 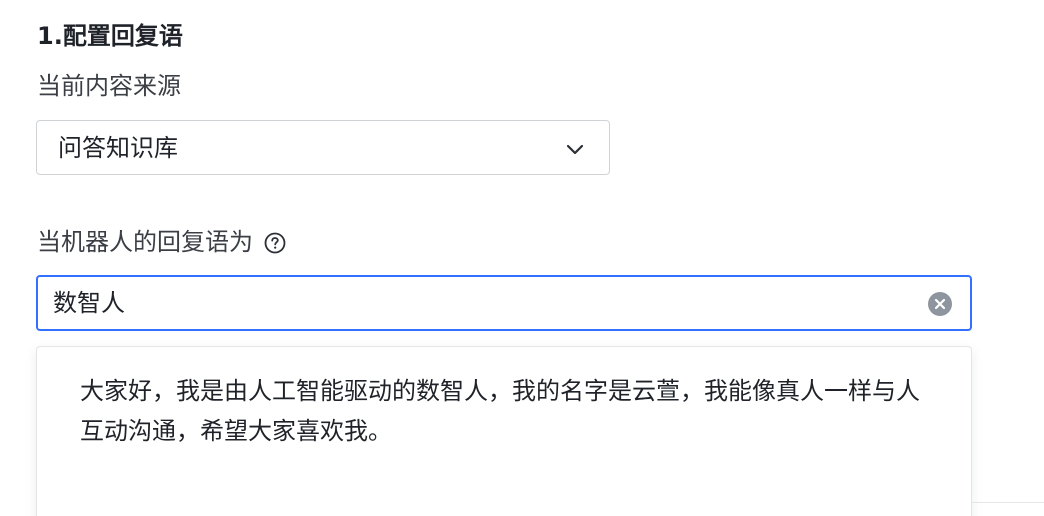 I want to click on content-source-value: 问答知识库, so click(x=118, y=147).